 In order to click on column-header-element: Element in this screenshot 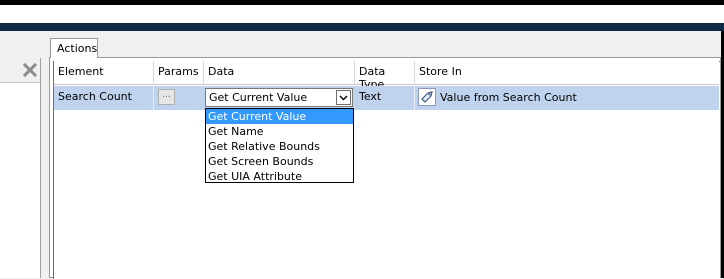, I will do `click(104, 73)`.